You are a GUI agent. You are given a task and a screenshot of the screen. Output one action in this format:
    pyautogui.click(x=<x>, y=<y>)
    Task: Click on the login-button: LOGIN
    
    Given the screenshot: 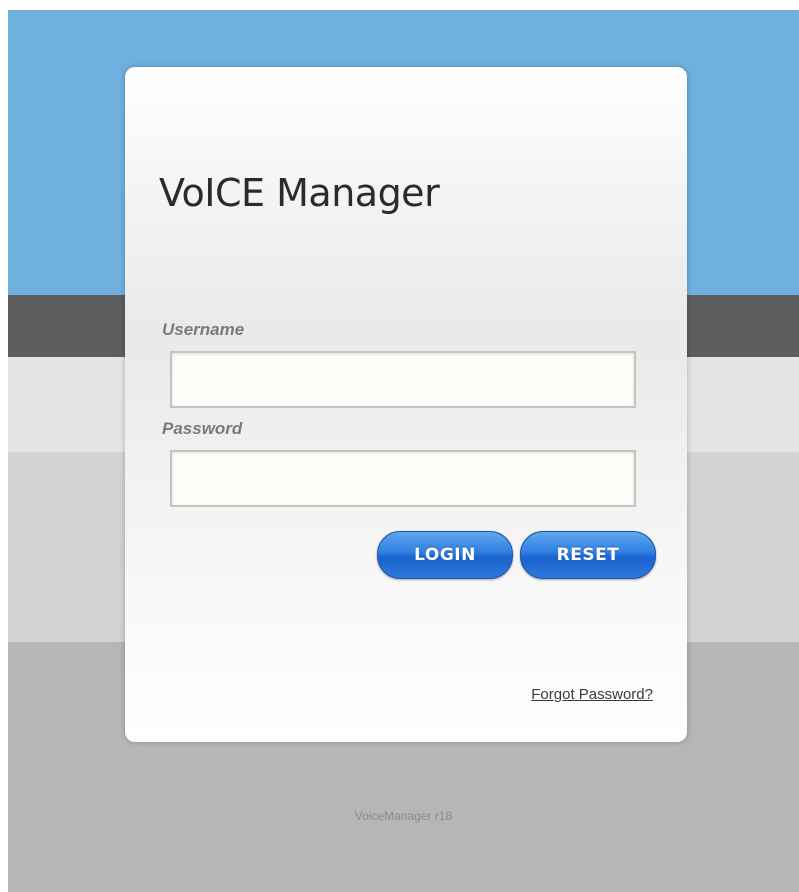 What is the action you would take?
    pyautogui.click(x=445, y=555)
    